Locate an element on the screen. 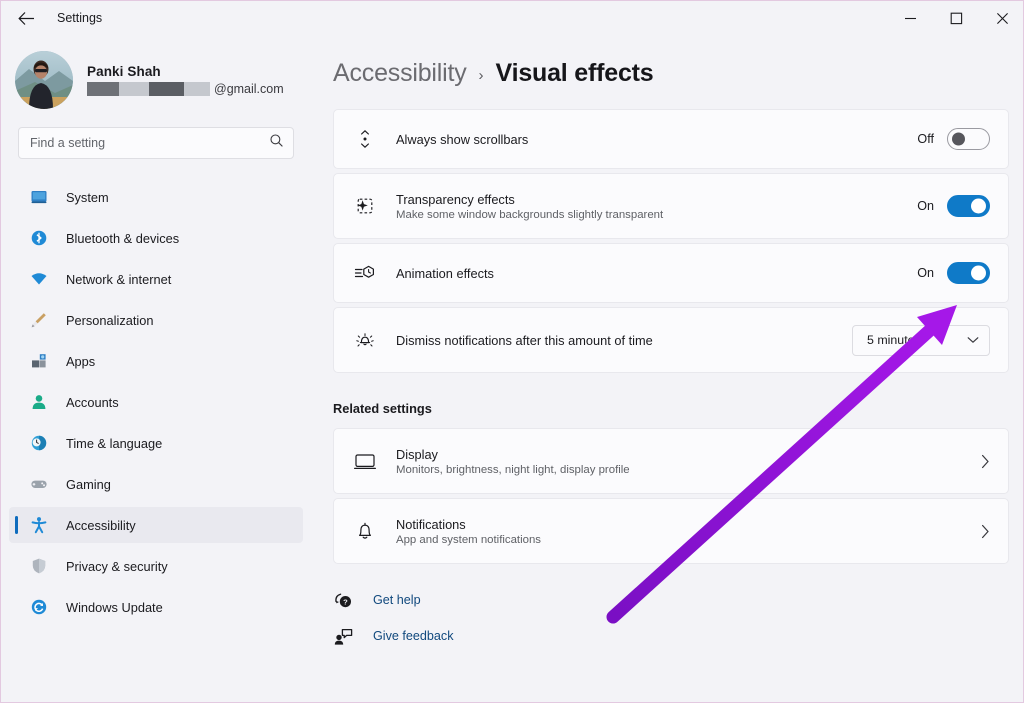 The image size is (1024, 703). help-icon: ? is located at coordinates (343, 600).